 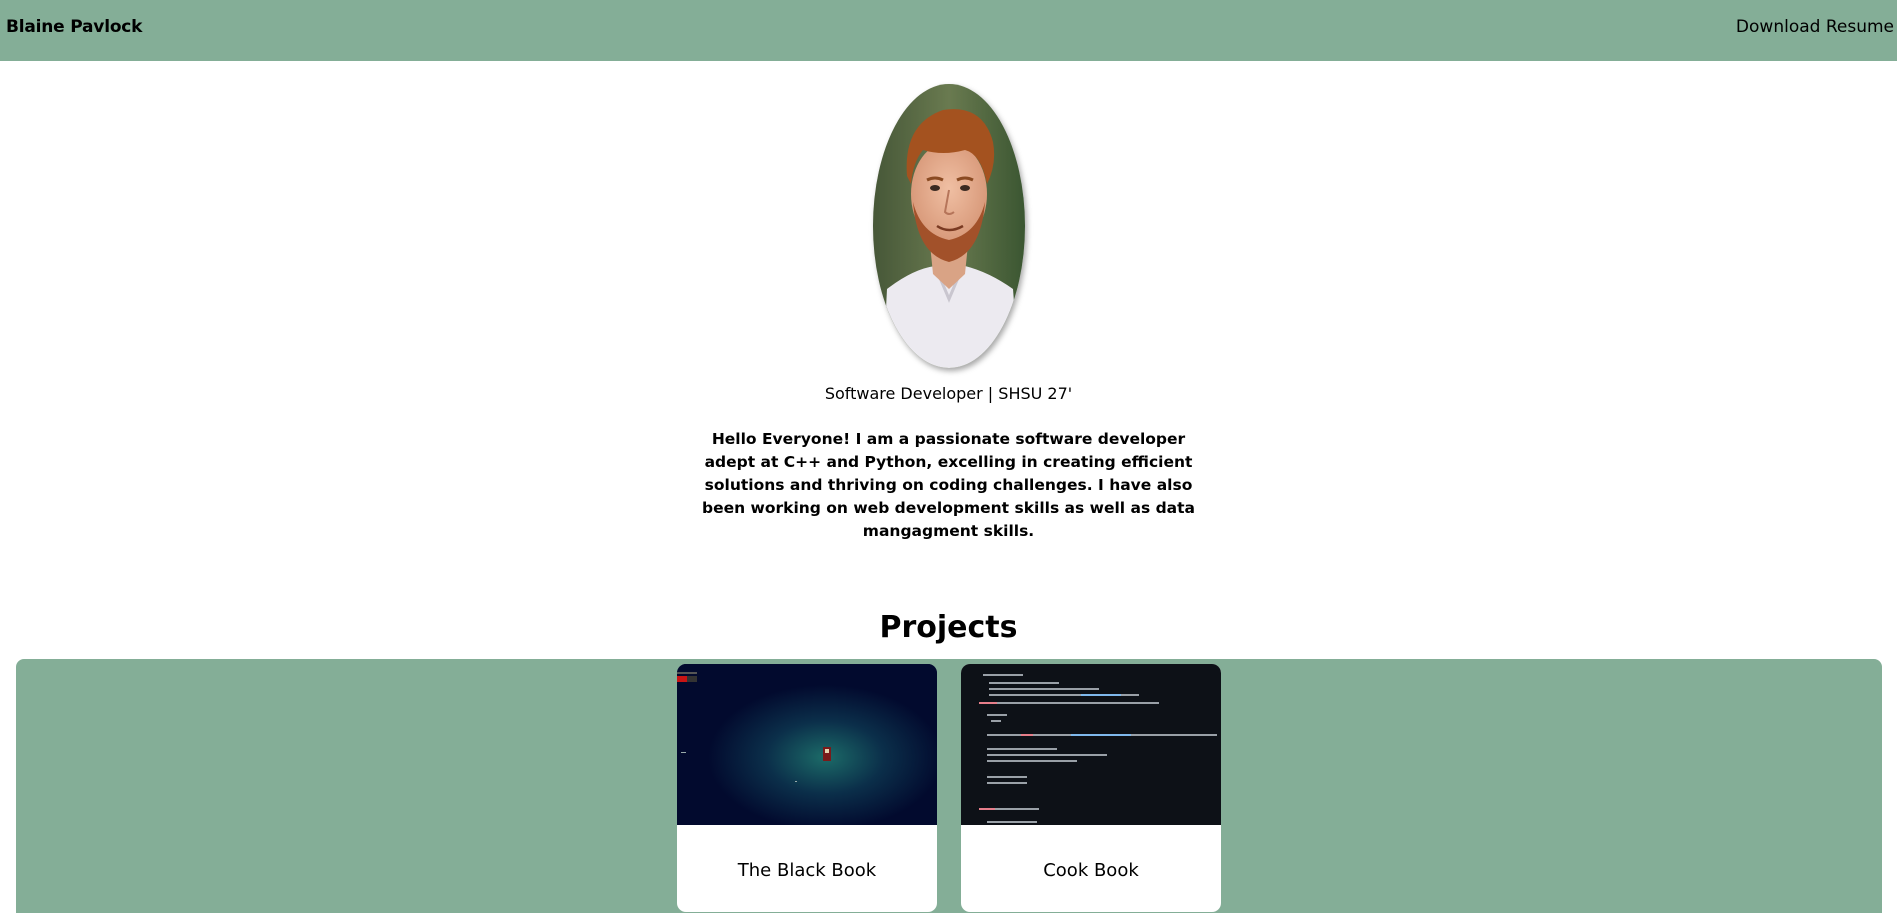 I want to click on download-resume-link: Download Resume, so click(x=1815, y=27).